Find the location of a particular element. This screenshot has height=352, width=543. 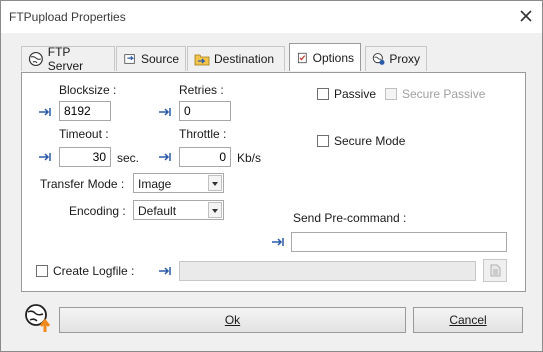

browse-logfile-button is located at coordinates (495, 270).